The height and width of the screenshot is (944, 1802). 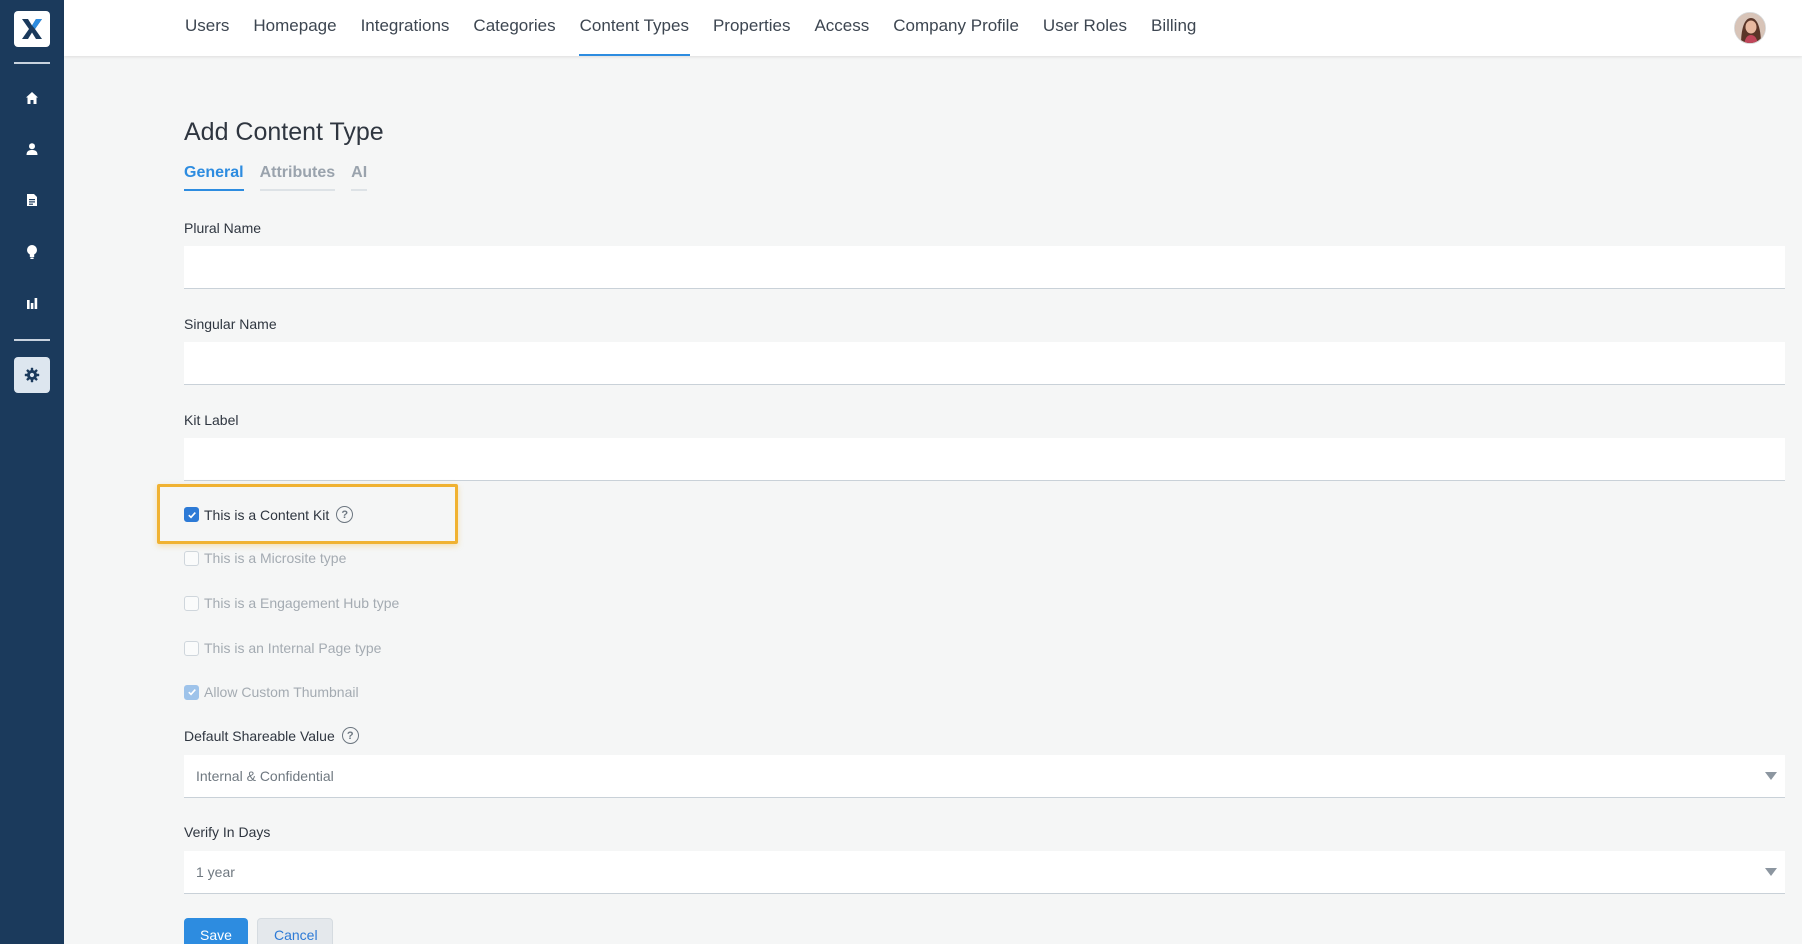 What do you see at coordinates (405, 28) in the screenshot?
I see `nav-tab-integrations: Integrations` at bounding box center [405, 28].